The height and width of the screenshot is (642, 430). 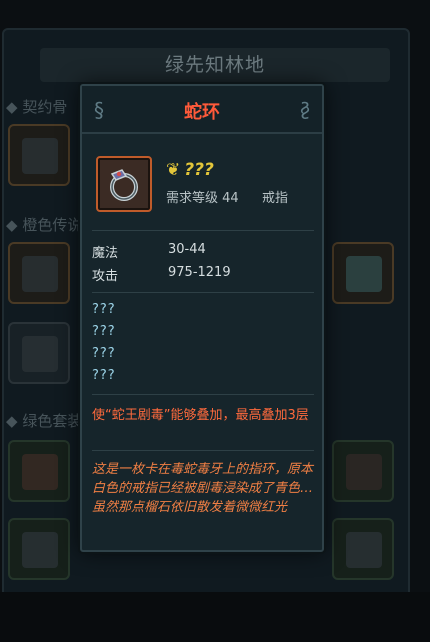 I want to click on area-title: 绿先知林地, so click(x=214, y=65).